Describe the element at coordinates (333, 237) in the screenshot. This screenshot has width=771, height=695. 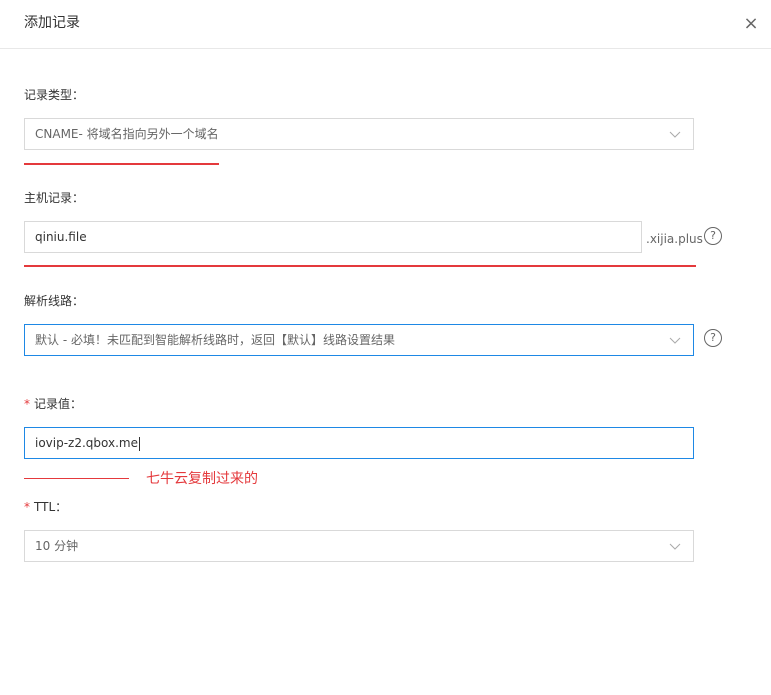
I see `host-record-input: qiniu.file` at that location.